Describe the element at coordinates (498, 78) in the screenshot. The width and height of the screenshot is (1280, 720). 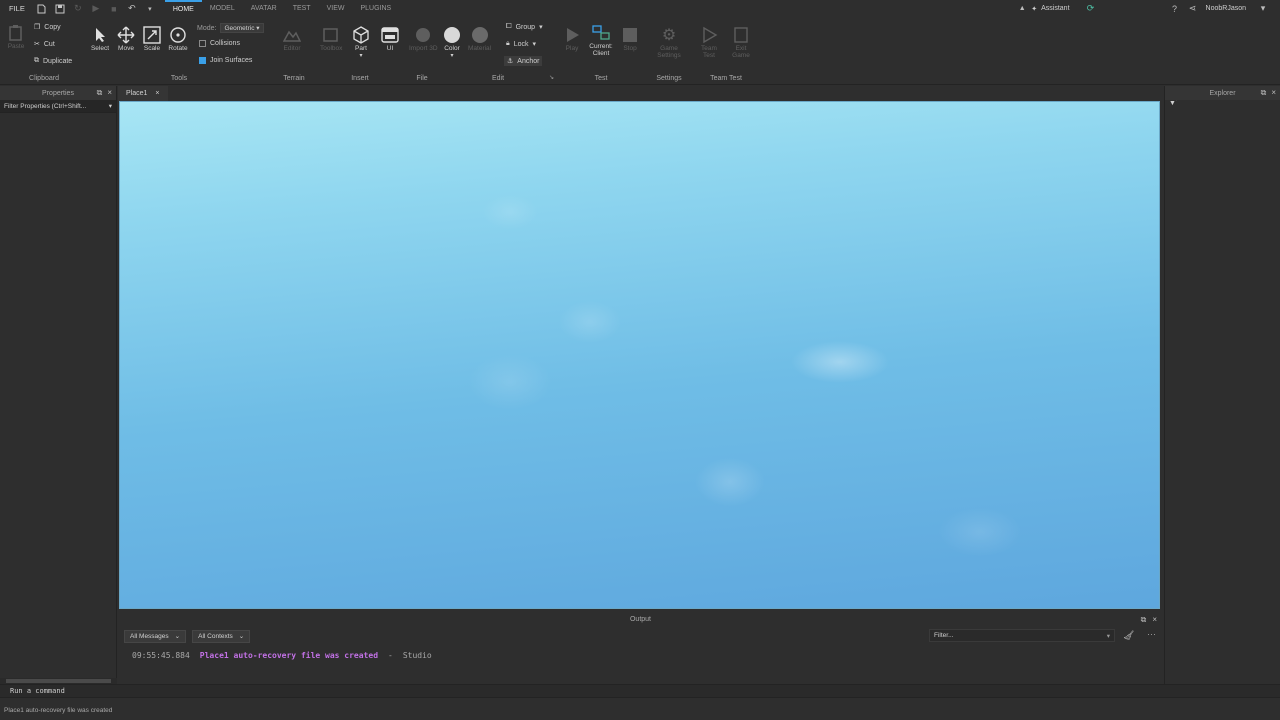
I see `edit-label: Edit` at that location.